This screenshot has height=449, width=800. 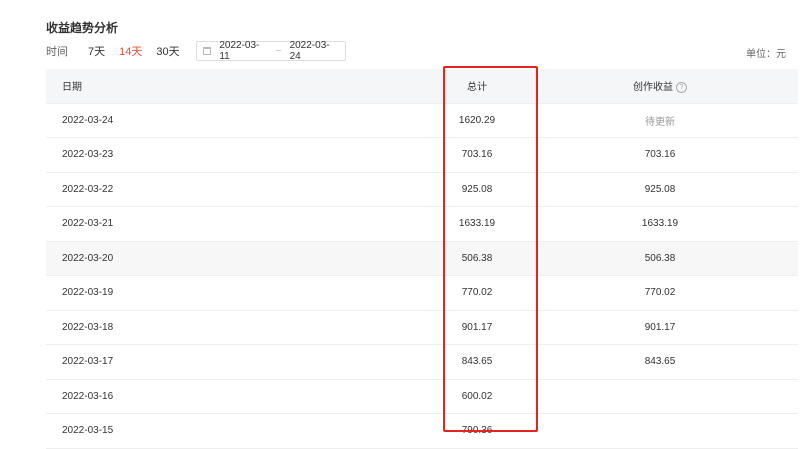 I want to click on header-earnings: 创作收益?, so click(x=660, y=86).